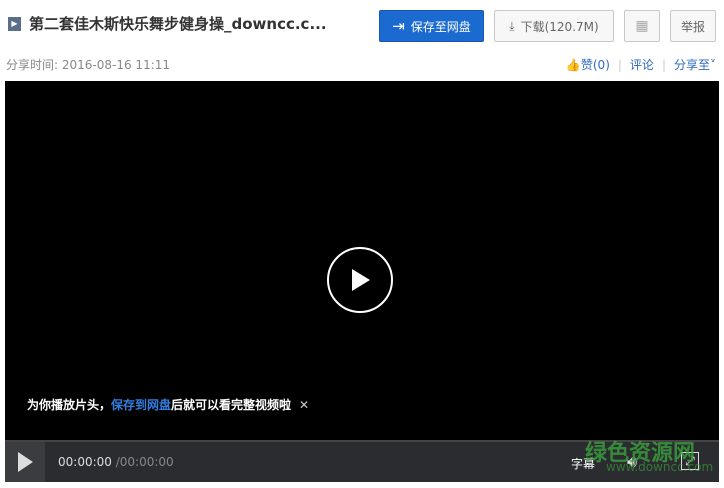 This screenshot has height=488, width=724. Describe the element at coordinates (116, 65) in the screenshot. I see `share-time-value: 2016-08-16 11:11` at that location.